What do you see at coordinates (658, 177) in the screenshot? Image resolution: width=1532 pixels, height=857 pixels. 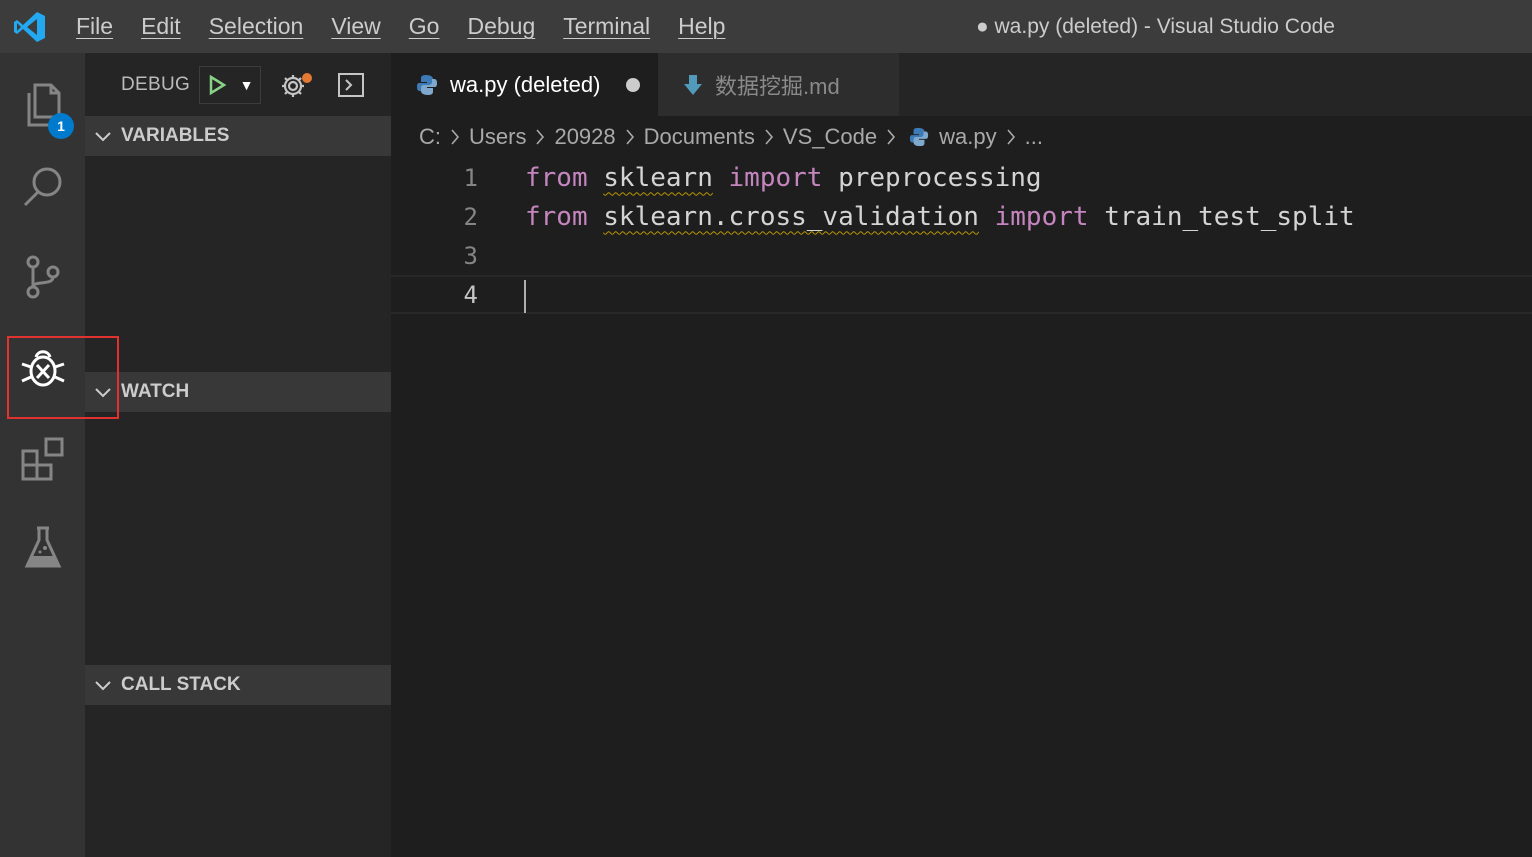 I see `module-name: sklearn` at bounding box center [658, 177].